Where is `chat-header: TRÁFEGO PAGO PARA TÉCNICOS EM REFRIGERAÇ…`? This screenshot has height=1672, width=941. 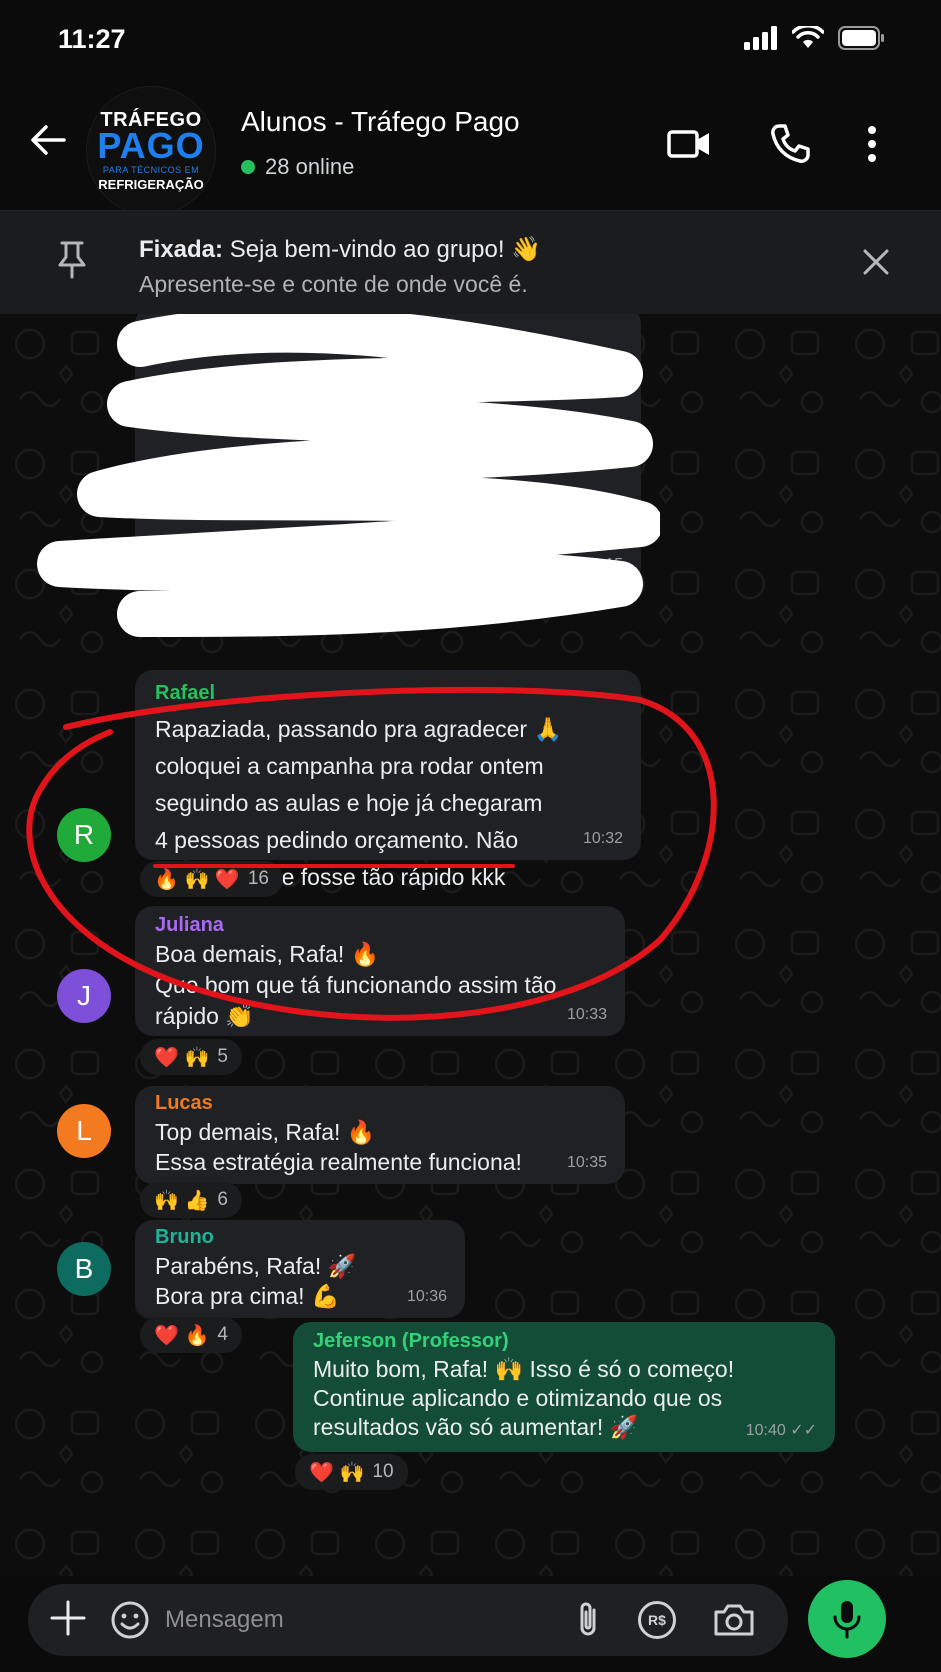
chat-header: TRÁFEGO PAGO PARA TÉCNICOS EM REFRIGERAÇ… is located at coordinates (470, 148).